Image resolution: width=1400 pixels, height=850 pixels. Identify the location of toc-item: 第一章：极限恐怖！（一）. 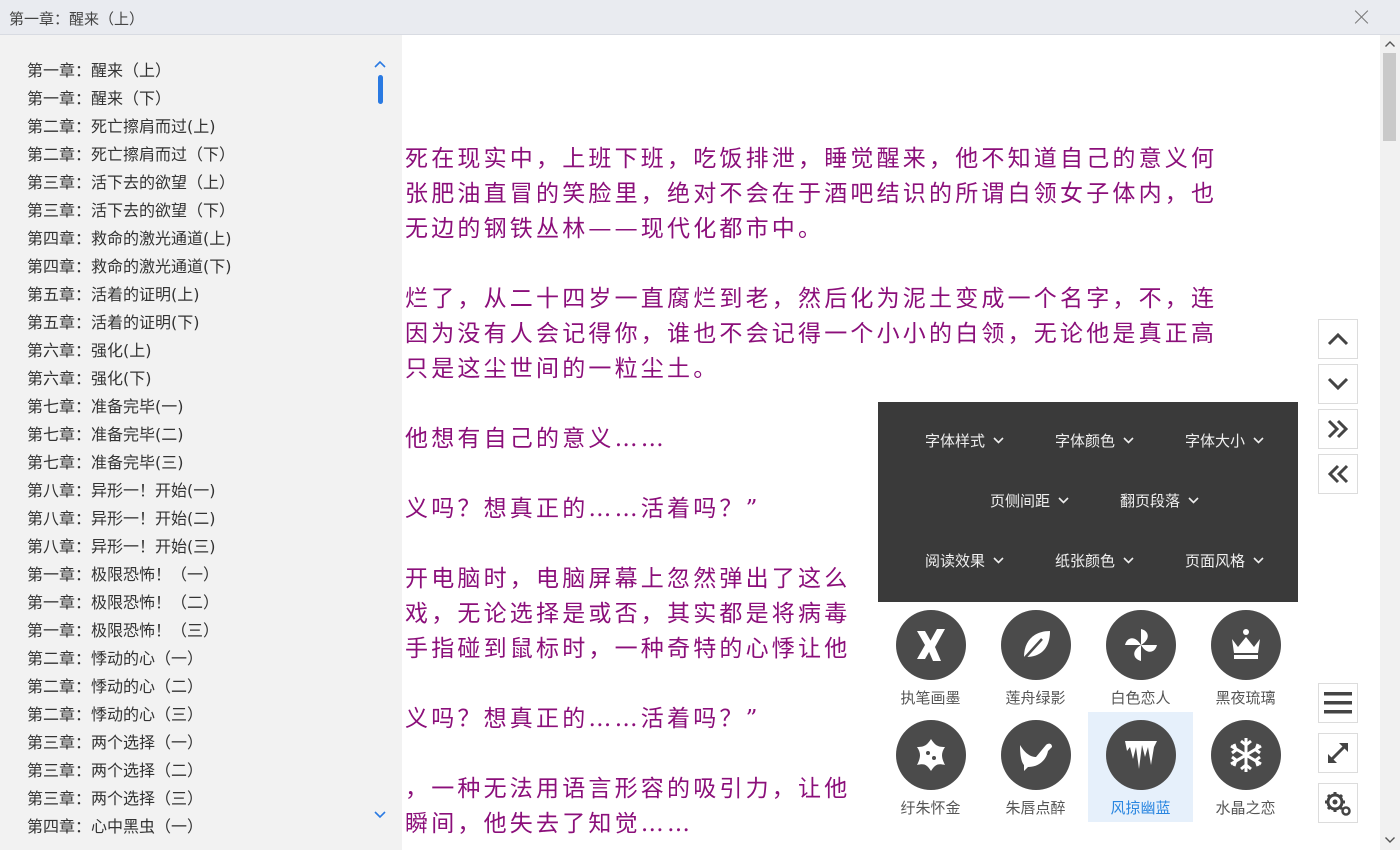
(131, 575).